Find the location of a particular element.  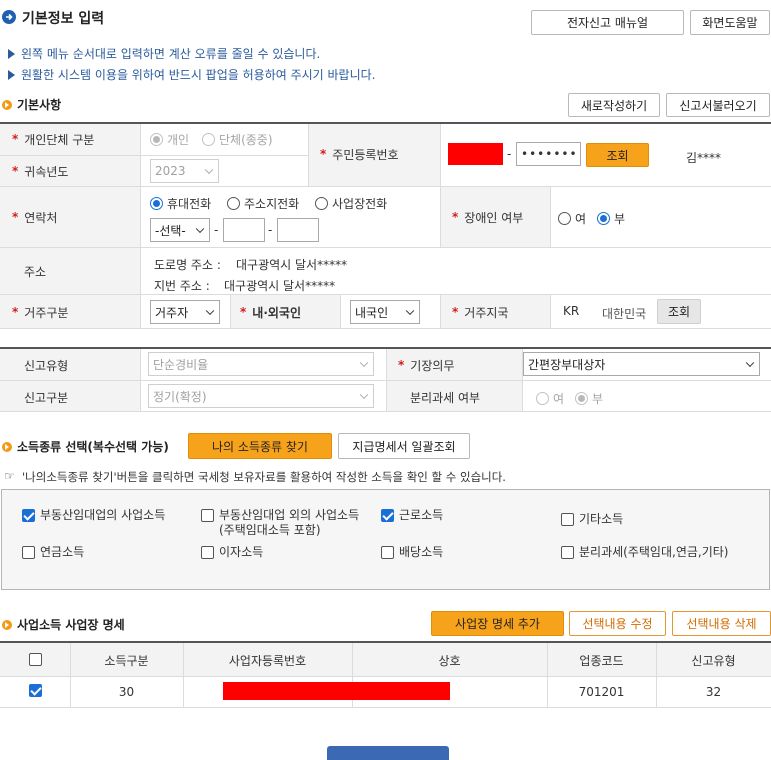

bookkeeping-value: 간편장부대상자 is located at coordinates (567, 364).